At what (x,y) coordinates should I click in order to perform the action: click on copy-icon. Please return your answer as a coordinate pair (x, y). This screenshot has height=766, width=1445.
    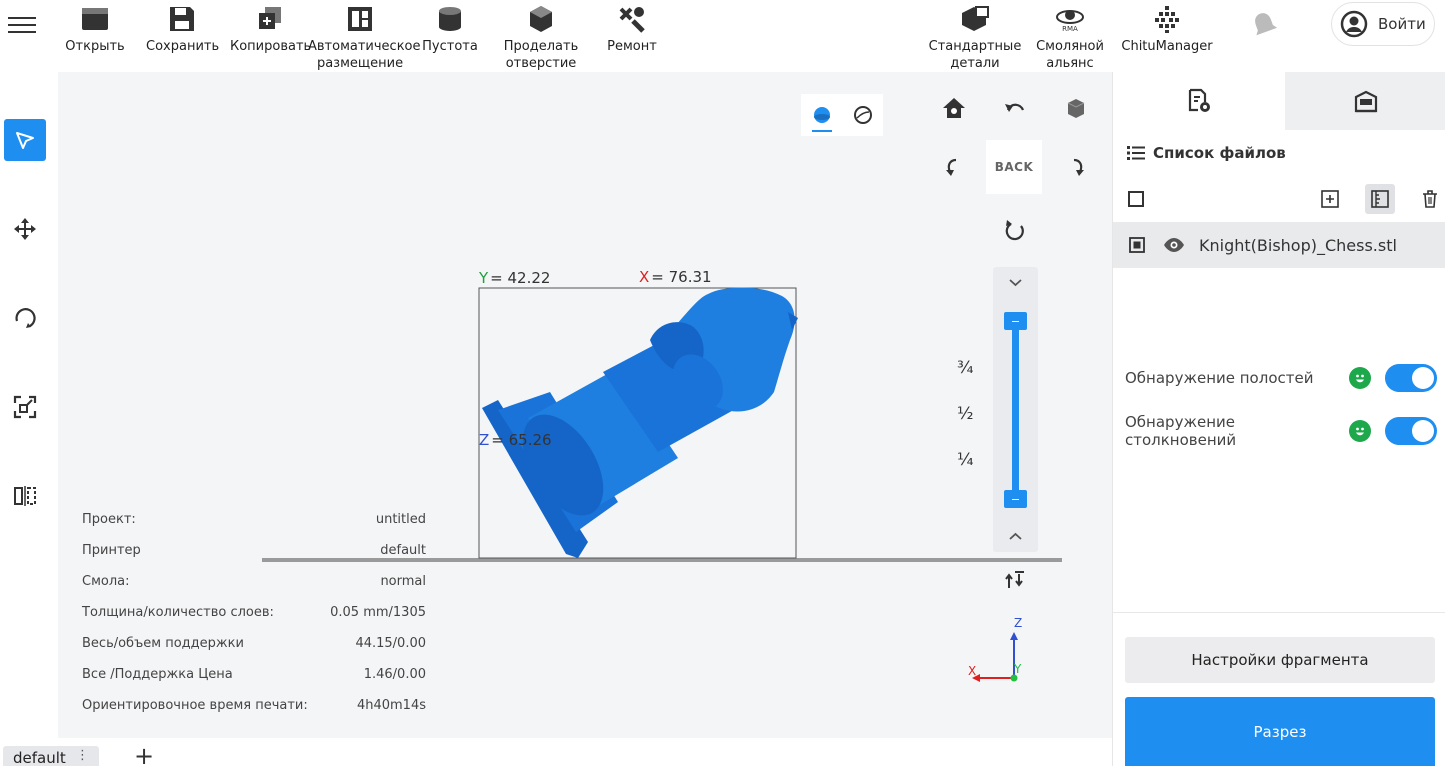
    Looking at the image, I should click on (270, 18).